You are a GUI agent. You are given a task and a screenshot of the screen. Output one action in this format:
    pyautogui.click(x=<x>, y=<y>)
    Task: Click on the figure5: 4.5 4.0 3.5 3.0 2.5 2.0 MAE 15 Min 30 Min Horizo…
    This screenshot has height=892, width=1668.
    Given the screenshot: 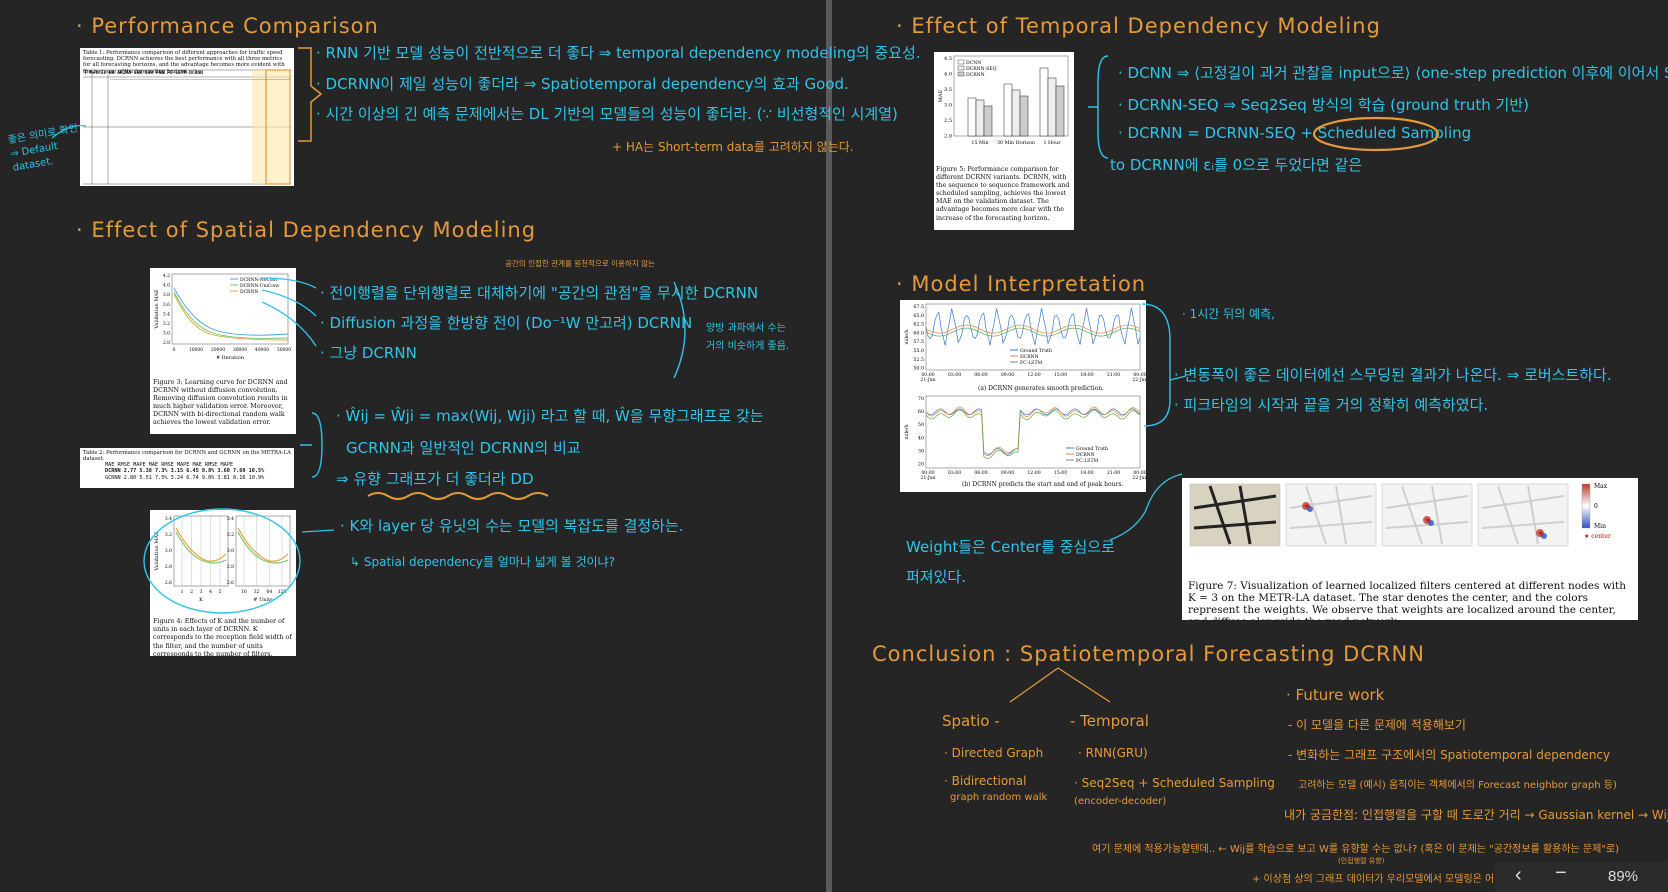 What is the action you would take?
    pyautogui.click(x=1004, y=141)
    